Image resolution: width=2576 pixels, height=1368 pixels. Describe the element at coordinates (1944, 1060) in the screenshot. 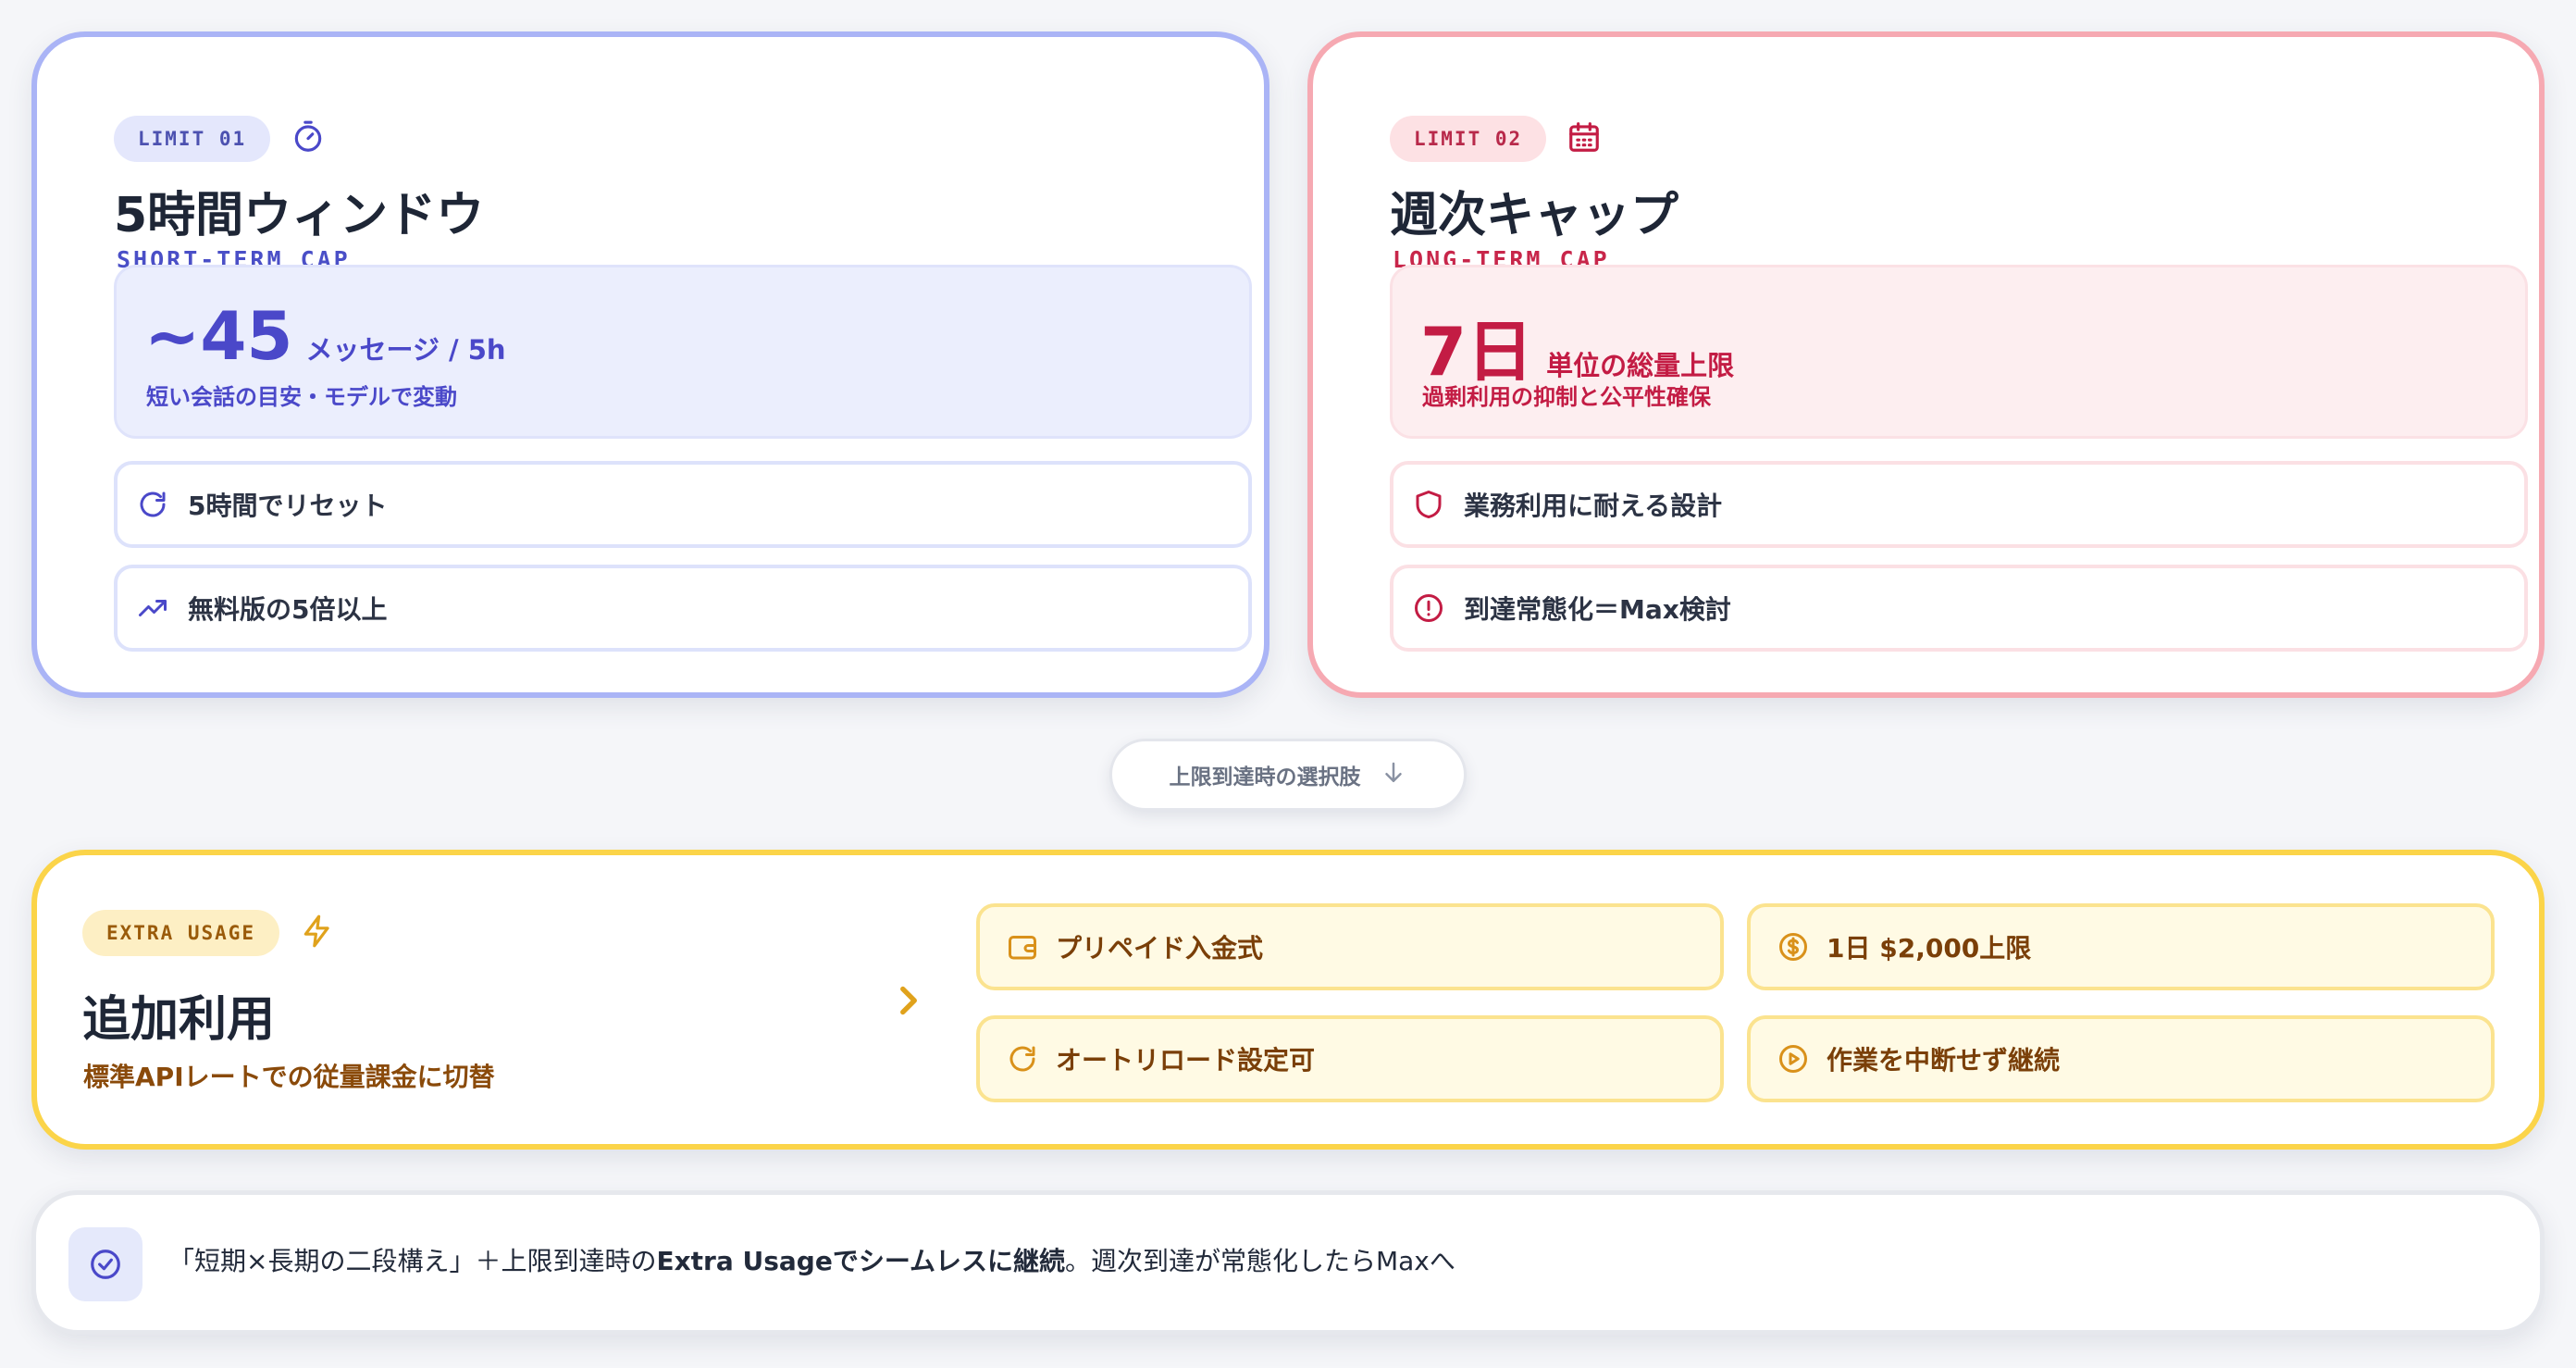

I see `option-label: 作業を中断せず継続` at that location.